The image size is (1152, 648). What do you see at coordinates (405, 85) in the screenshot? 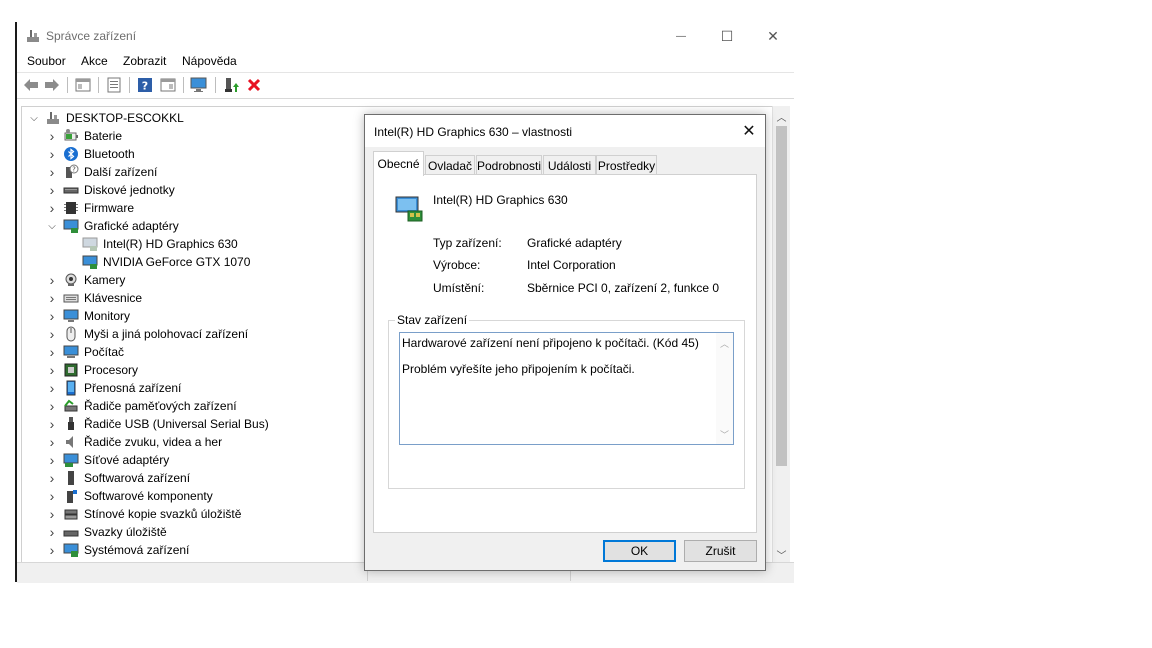
I see `toolbar: ?` at bounding box center [405, 85].